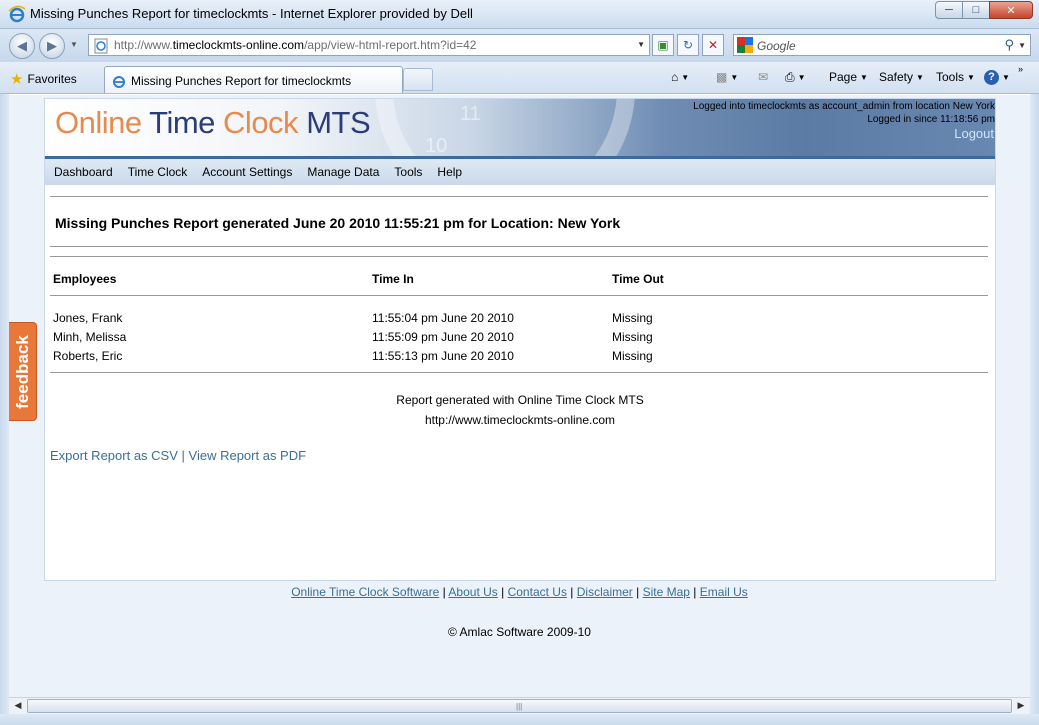 The height and width of the screenshot is (725, 1039). Describe the element at coordinates (52, 46) in the screenshot. I see `forward-button: ▶` at that location.